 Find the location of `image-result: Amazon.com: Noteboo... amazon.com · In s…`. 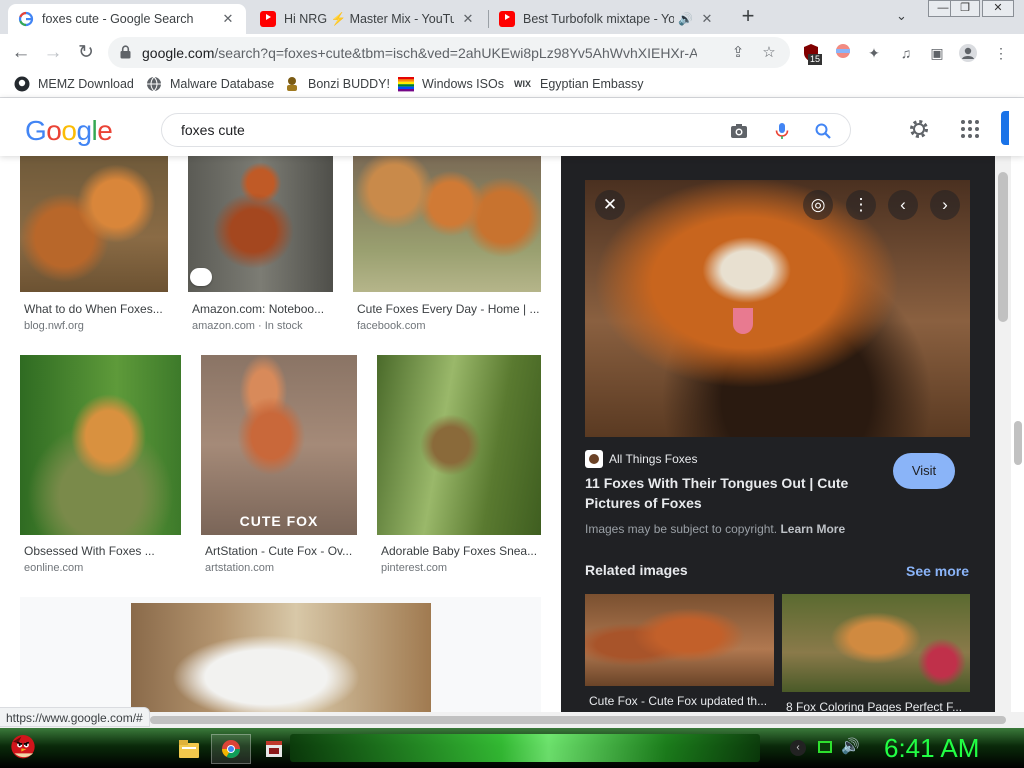

image-result: Amazon.com: Noteboo... amazon.com · In s… is located at coordinates (261, 246).